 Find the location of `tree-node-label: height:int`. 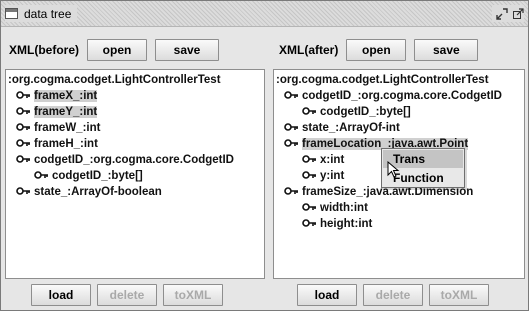

tree-node-label: height:int is located at coordinates (346, 224).